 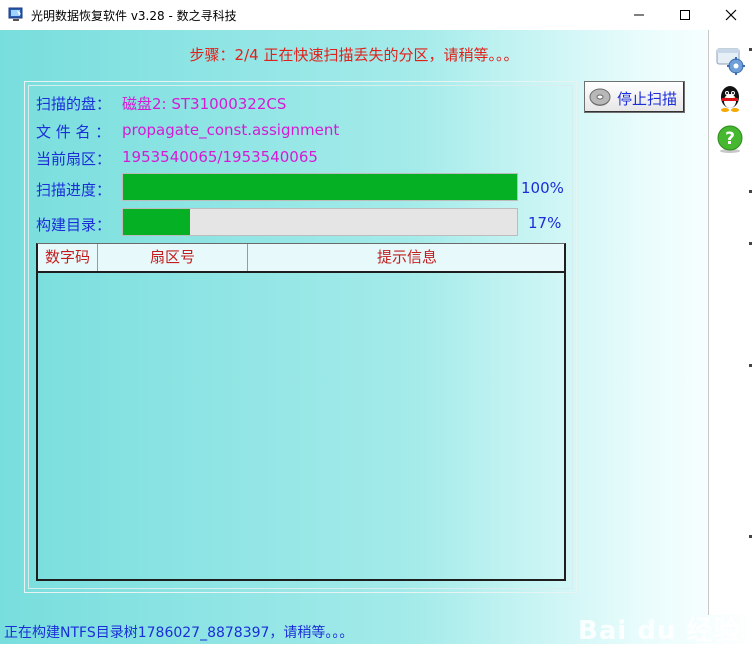 What do you see at coordinates (730, 60) in the screenshot?
I see `settings-gear-icon` at bounding box center [730, 60].